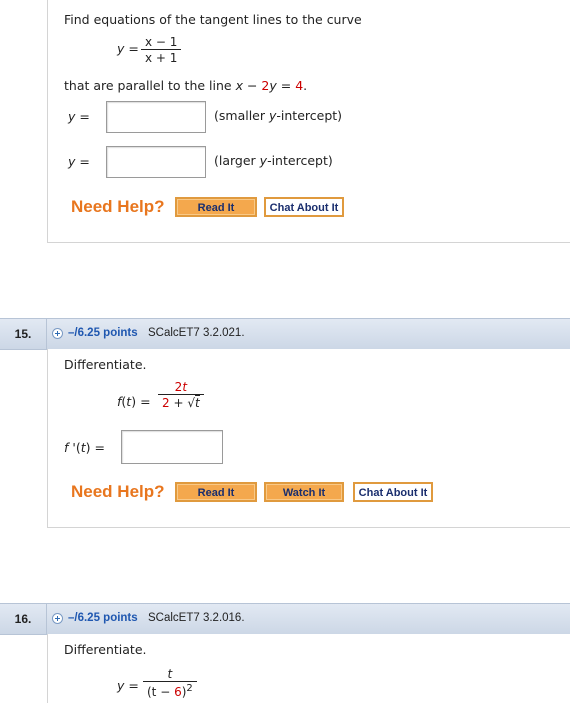 This screenshot has width=570, height=703. Describe the element at coordinates (278, 115) in the screenshot. I see `q14-answer1-note: (smaller y-intercept)` at that location.